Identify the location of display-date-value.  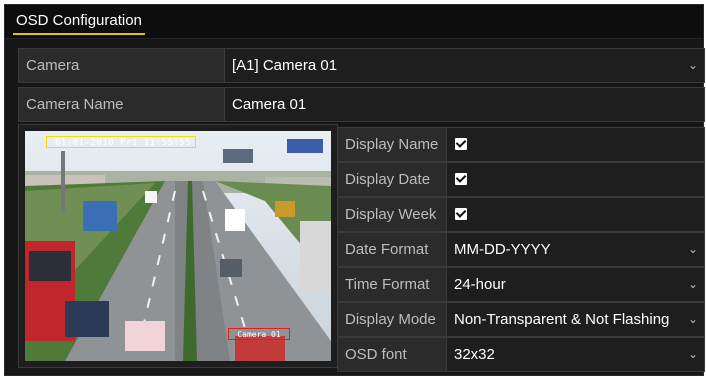
(575, 179).